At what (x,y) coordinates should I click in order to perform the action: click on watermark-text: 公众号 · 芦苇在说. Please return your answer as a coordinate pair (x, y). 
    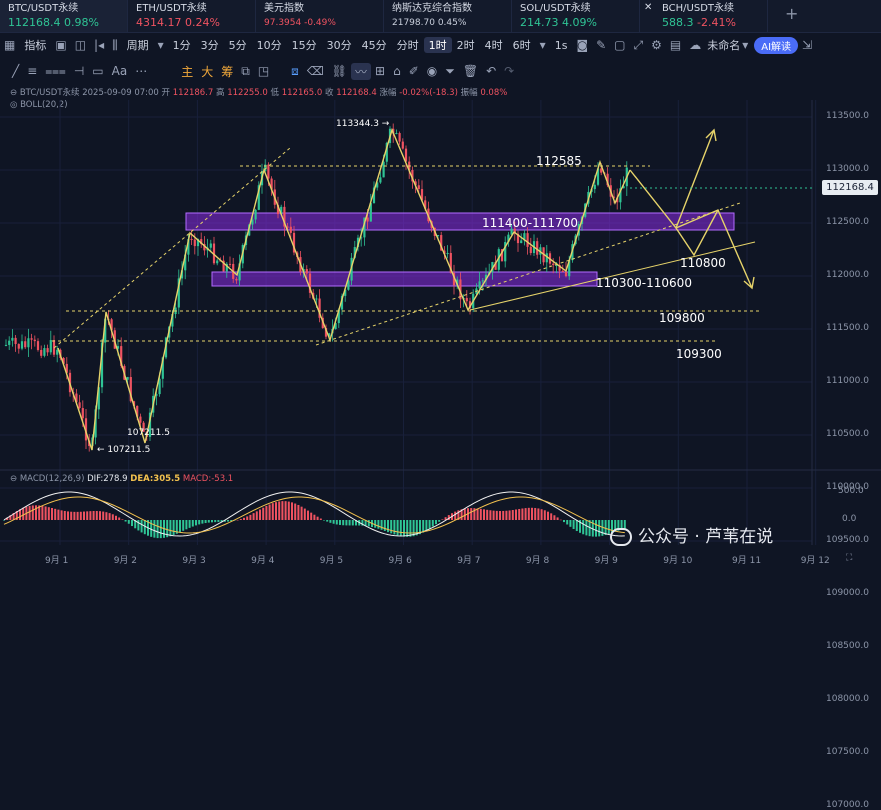
    Looking at the image, I should click on (706, 537).